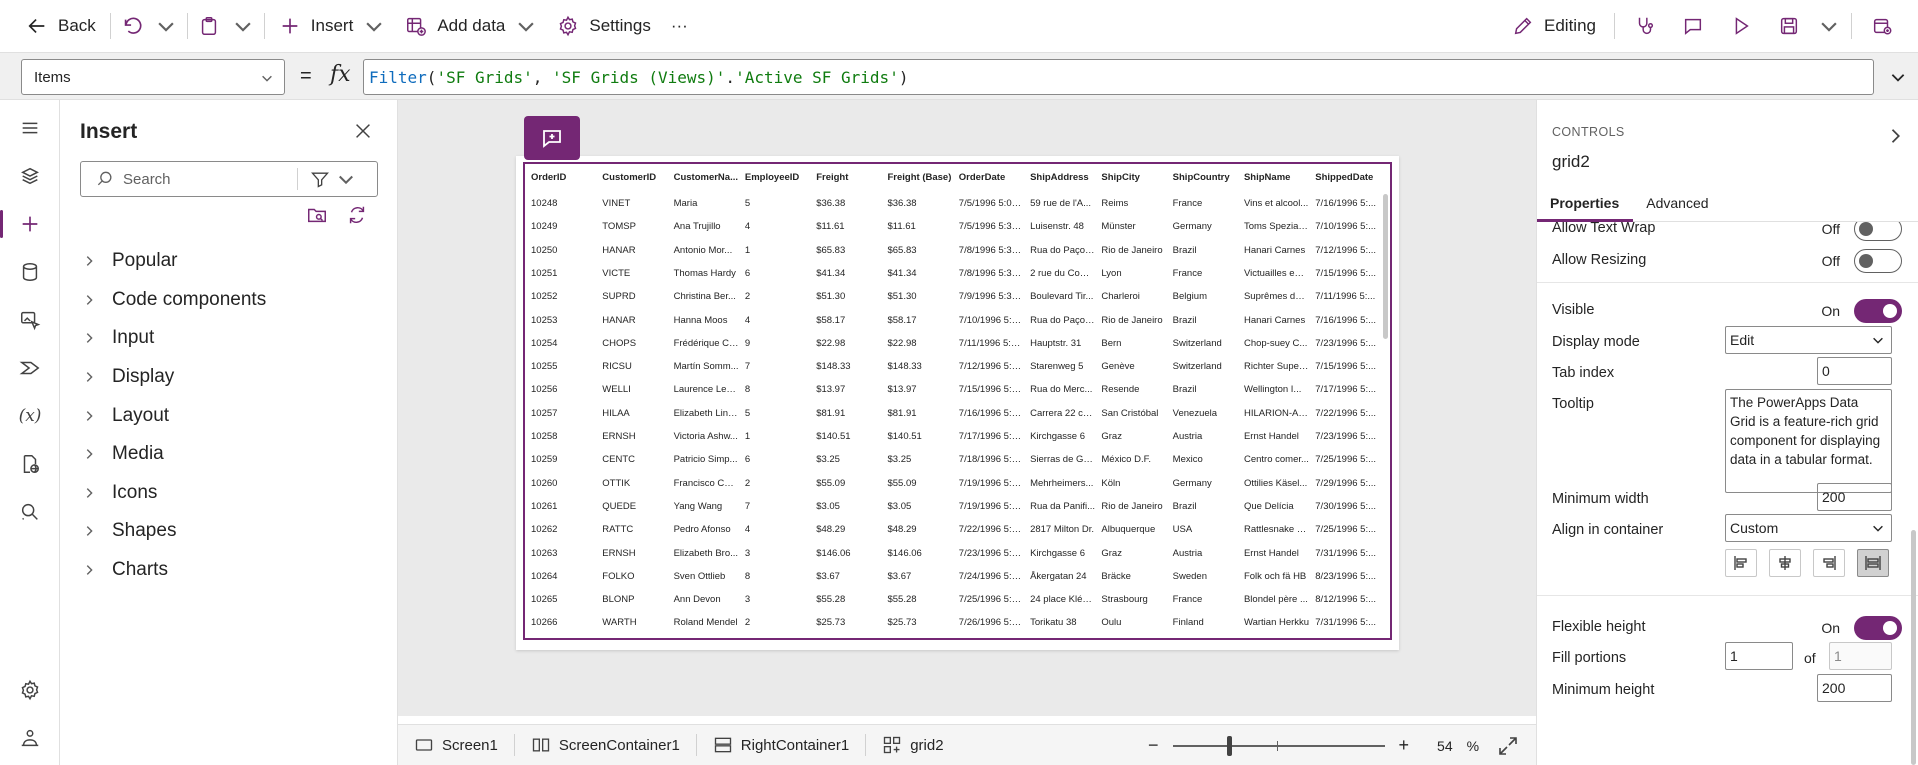  Describe the element at coordinates (1741, 563) in the screenshot. I see `align-start-button` at that location.